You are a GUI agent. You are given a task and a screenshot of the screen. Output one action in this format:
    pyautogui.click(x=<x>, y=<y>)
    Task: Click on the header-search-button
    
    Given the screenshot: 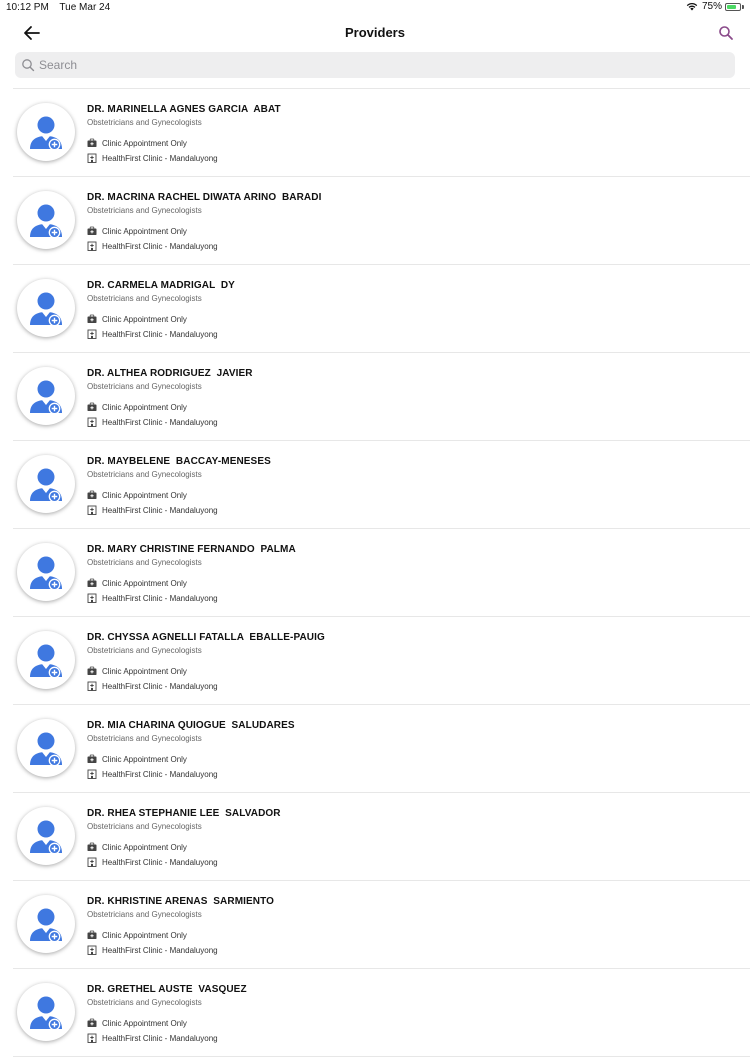 What is the action you would take?
    pyautogui.click(x=726, y=33)
    